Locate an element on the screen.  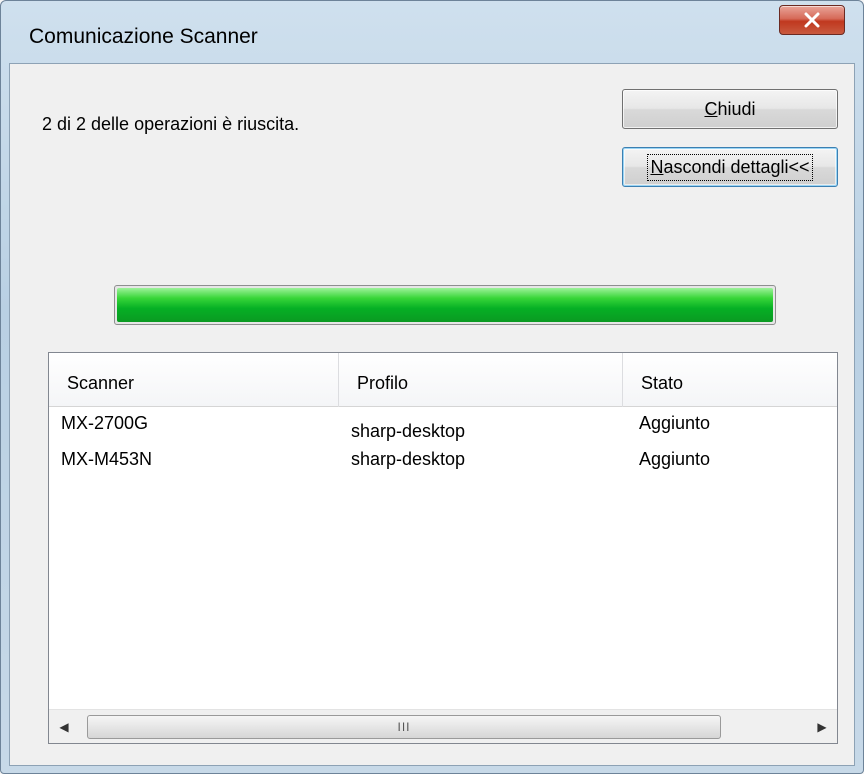
hide-details-label: ascondi dettagli<< is located at coordinates (736, 166).